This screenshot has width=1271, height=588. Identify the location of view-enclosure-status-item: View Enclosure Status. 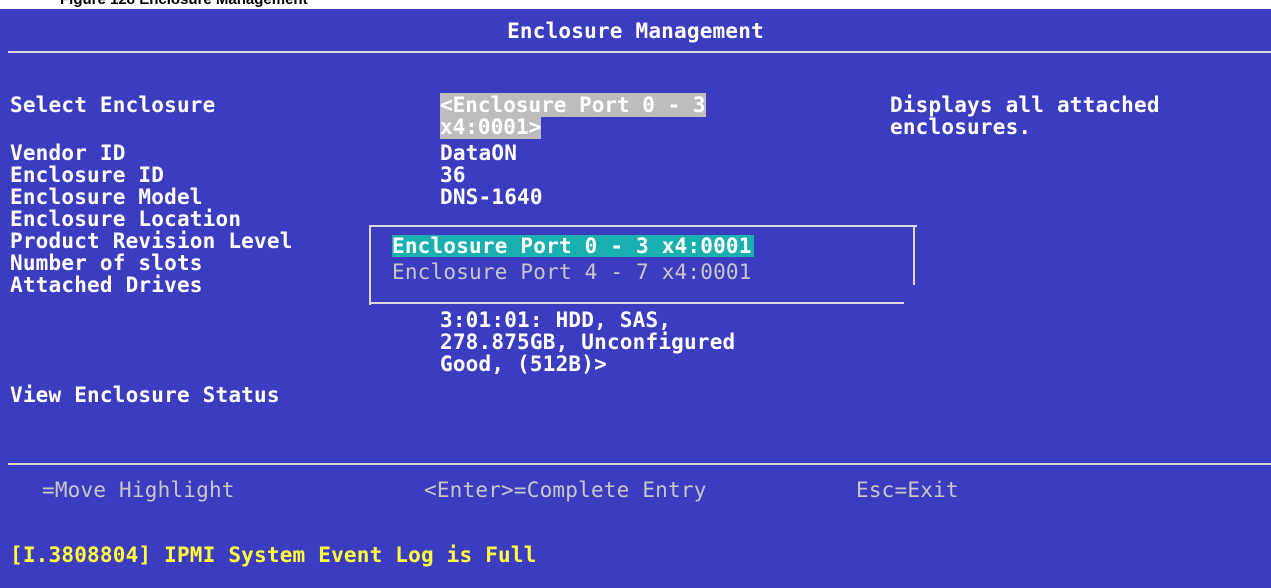
(145, 395).